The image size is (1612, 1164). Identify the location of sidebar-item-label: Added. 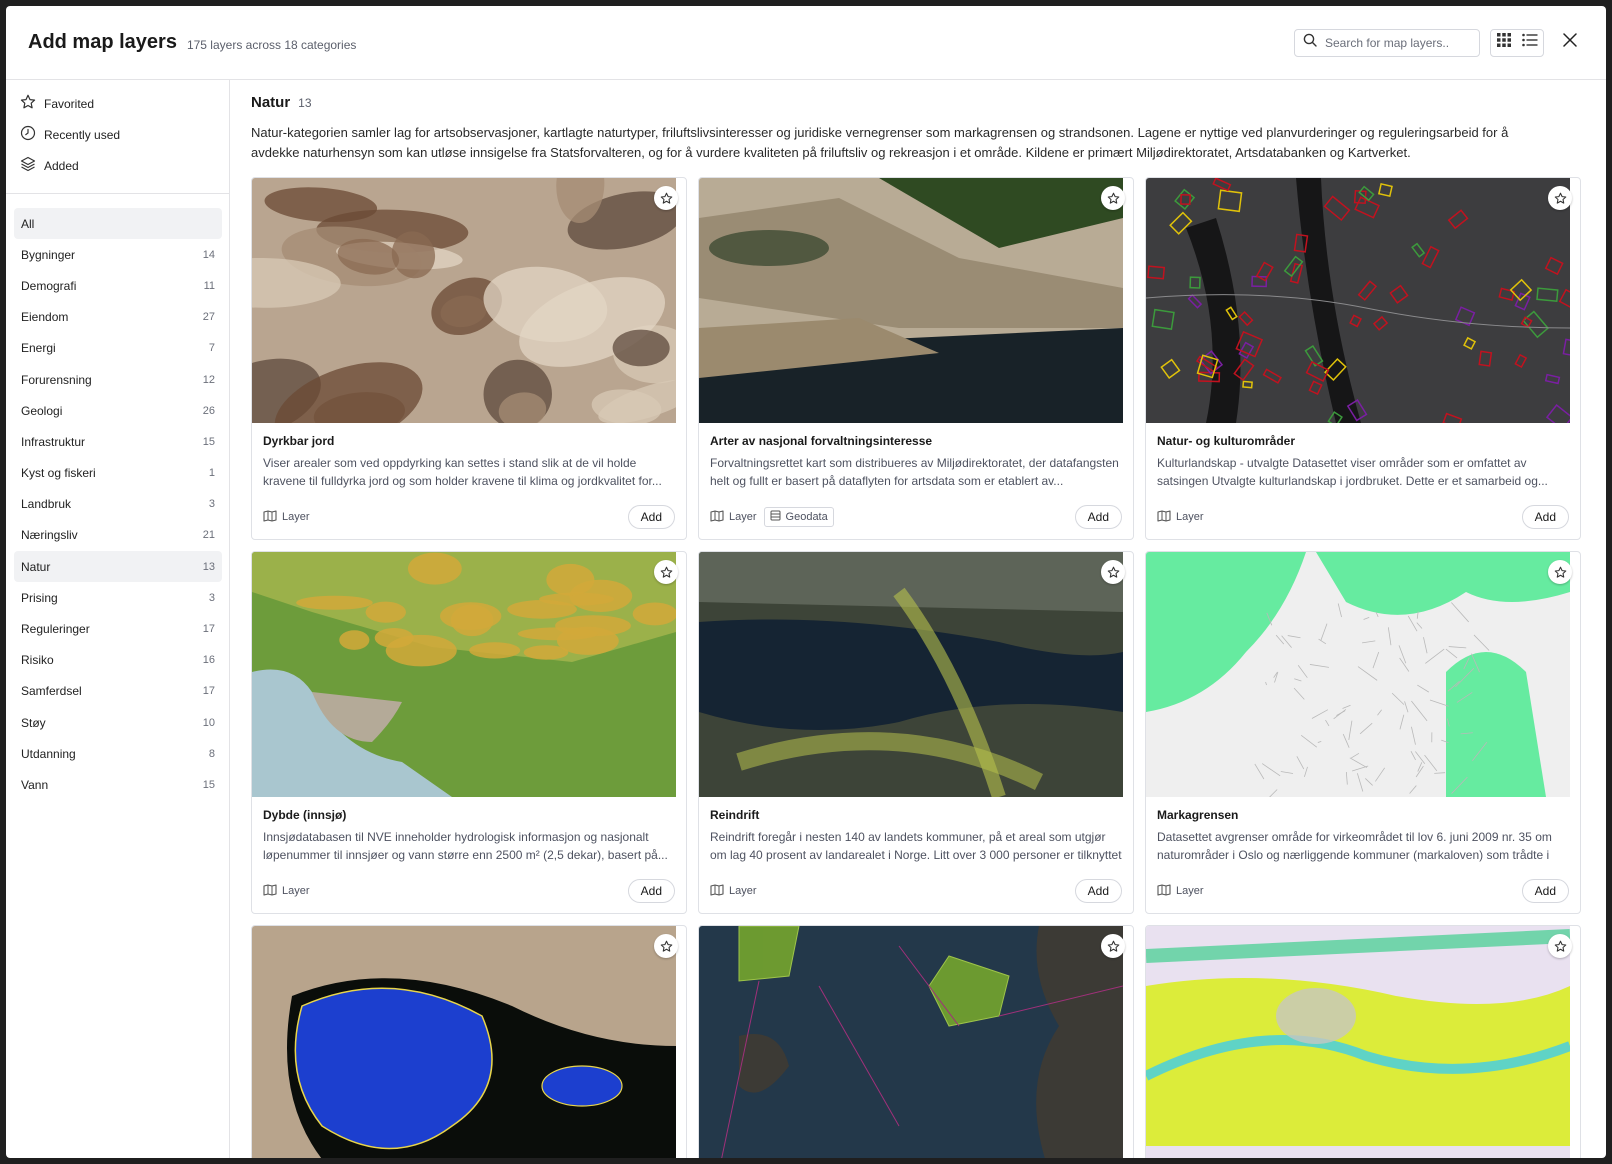
(61, 165).